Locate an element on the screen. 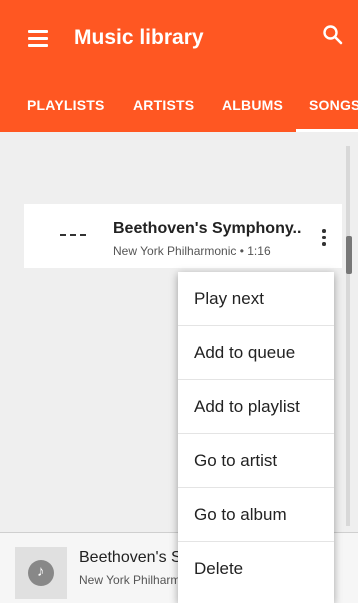  hamburger-menu-icon is located at coordinates (38, 38).